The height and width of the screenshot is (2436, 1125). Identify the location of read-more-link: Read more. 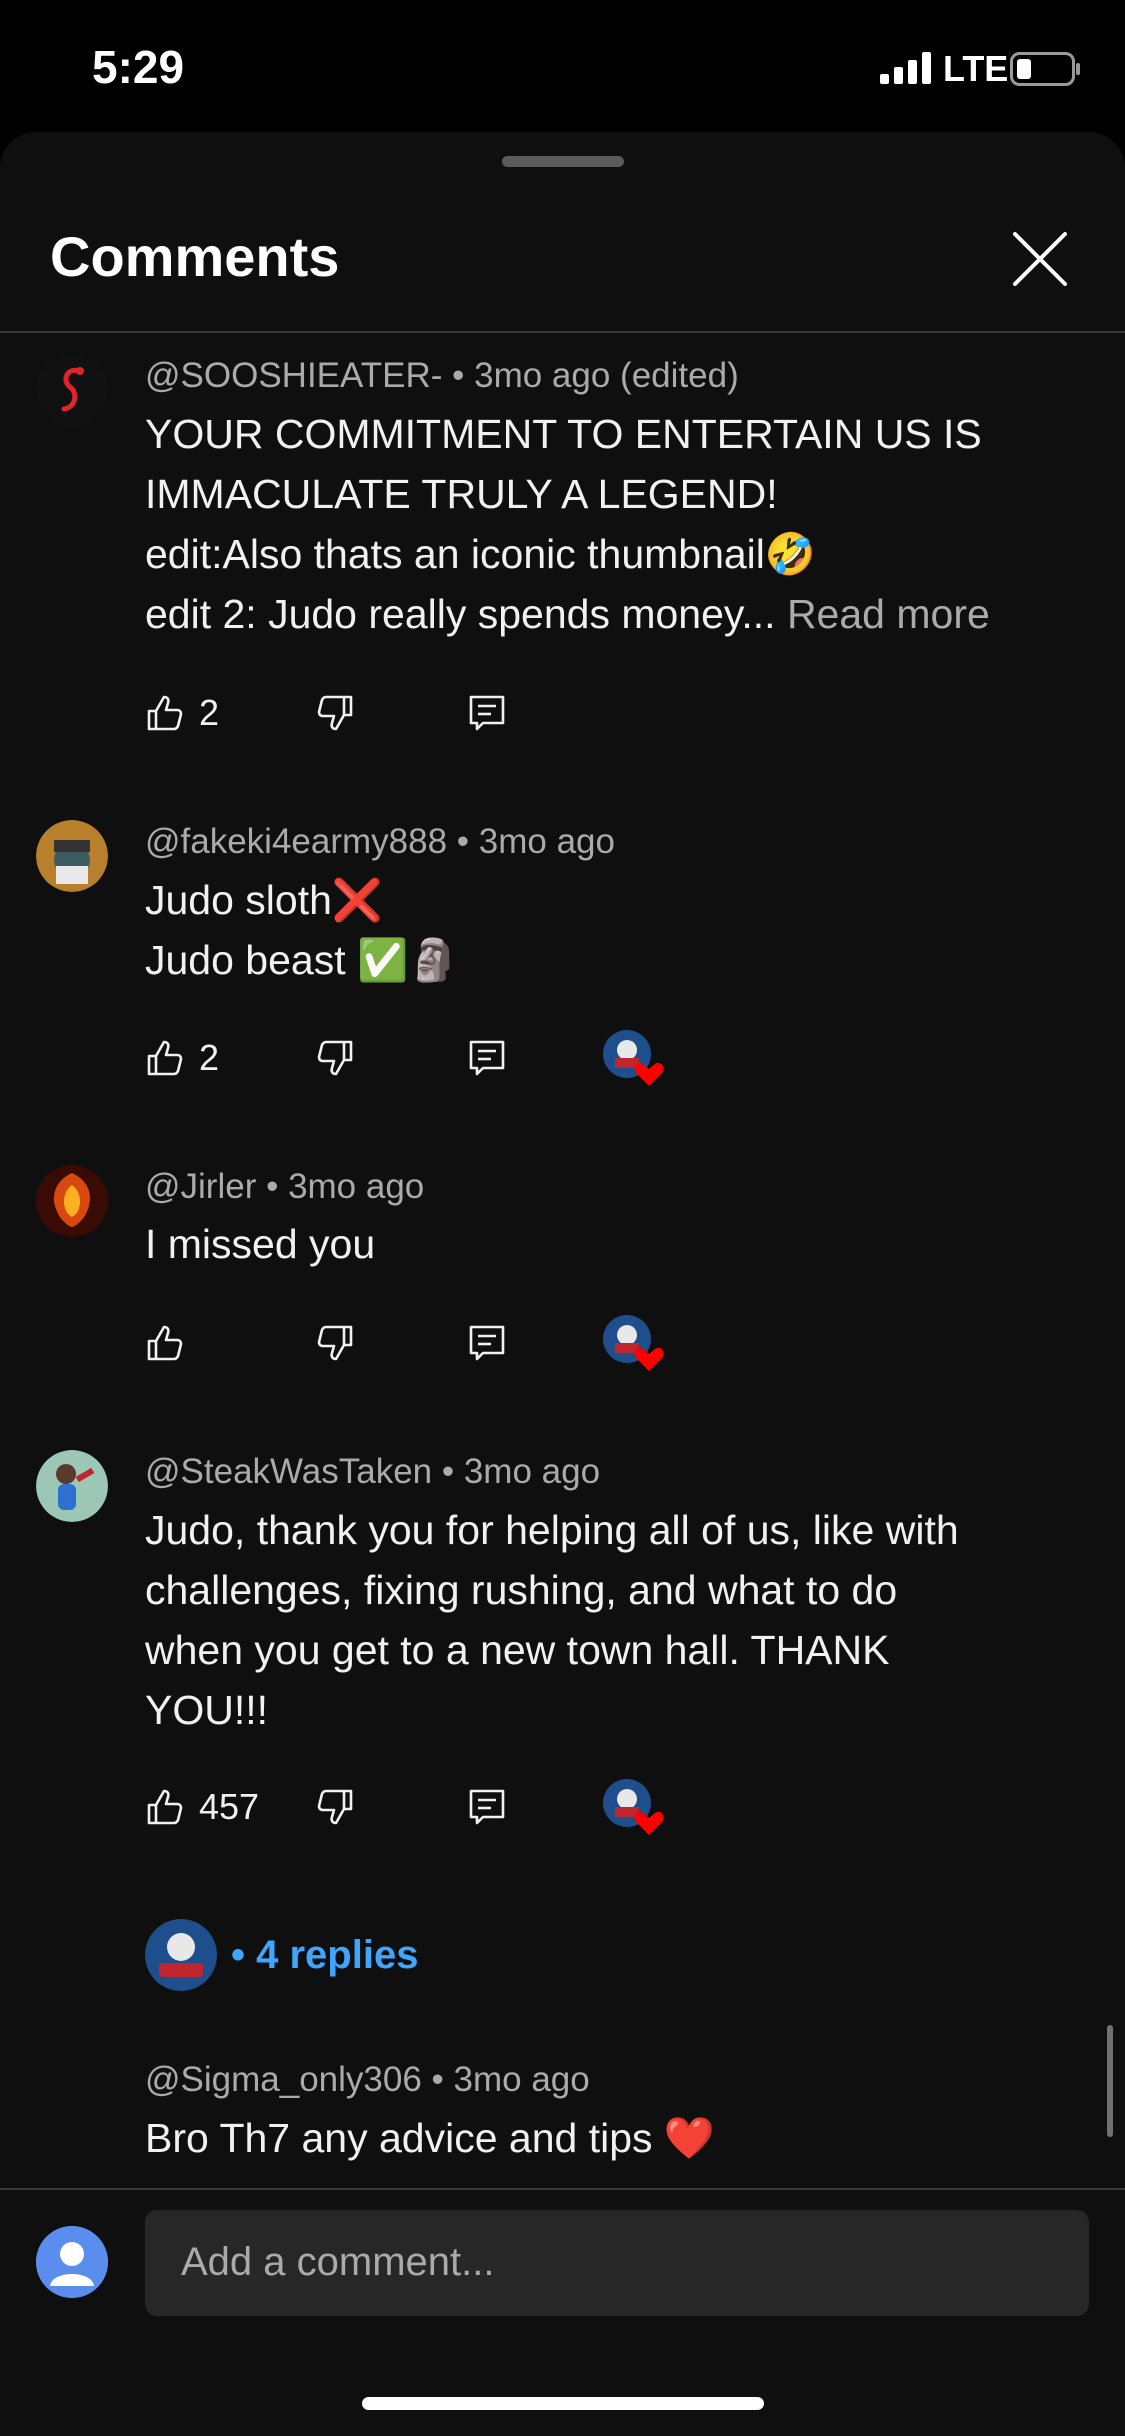
(888, 614).